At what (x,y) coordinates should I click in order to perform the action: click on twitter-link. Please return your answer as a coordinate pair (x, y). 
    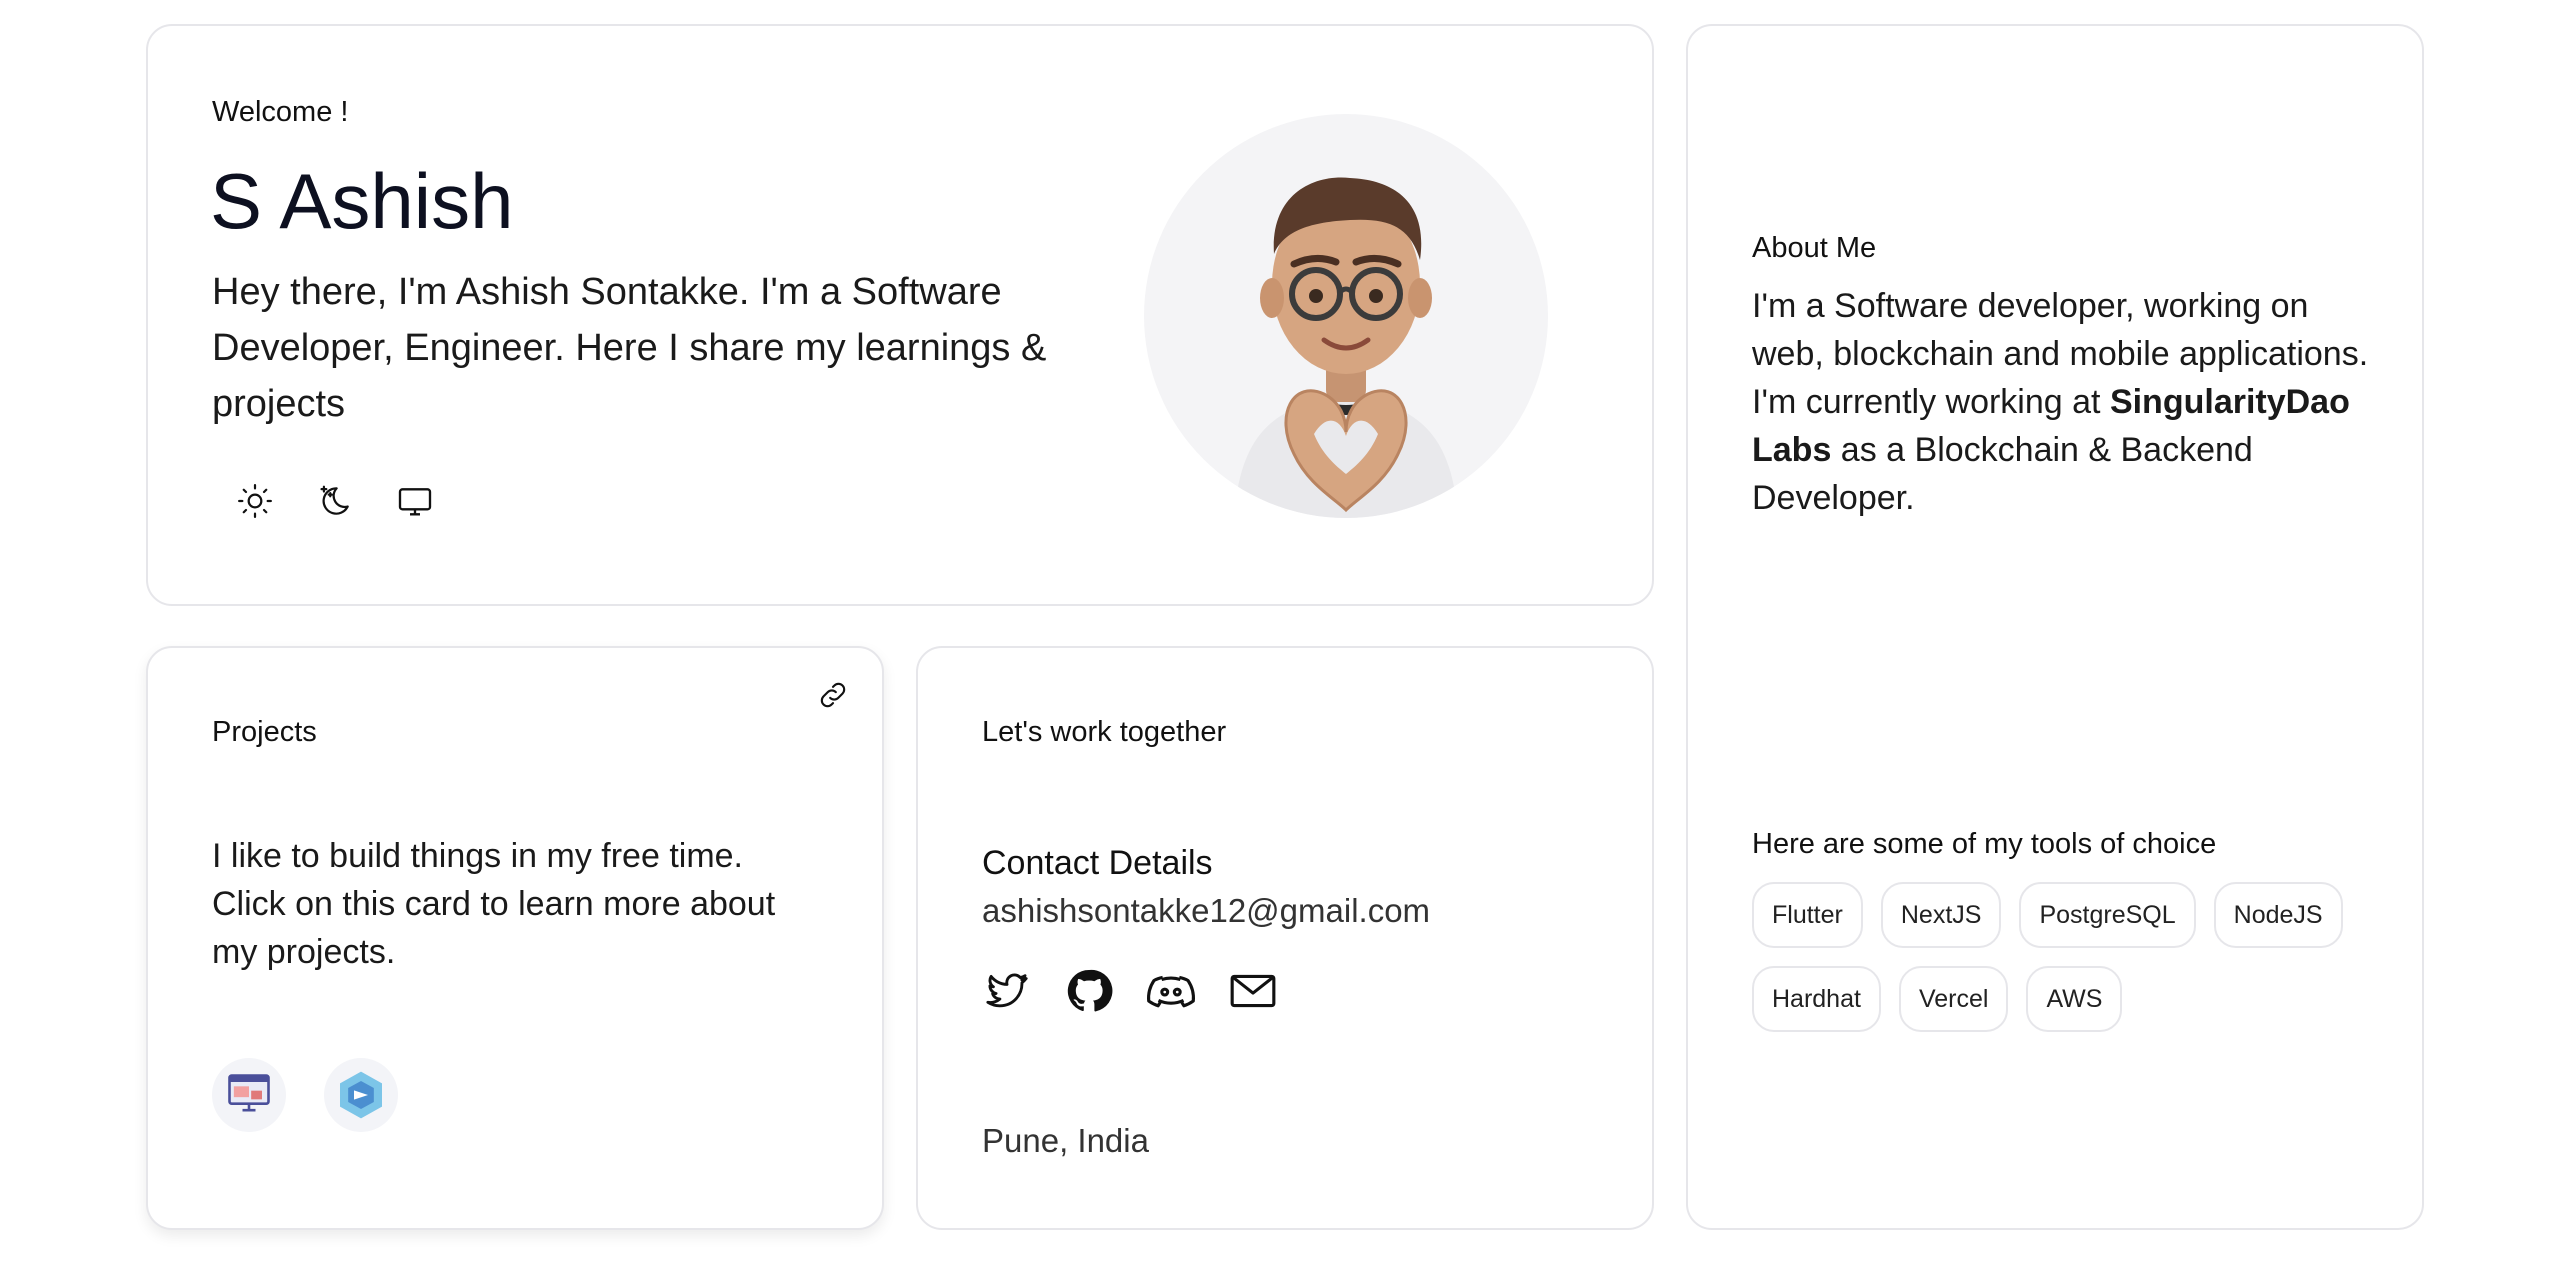
    Looking at the image, I should click on (1007, 991).